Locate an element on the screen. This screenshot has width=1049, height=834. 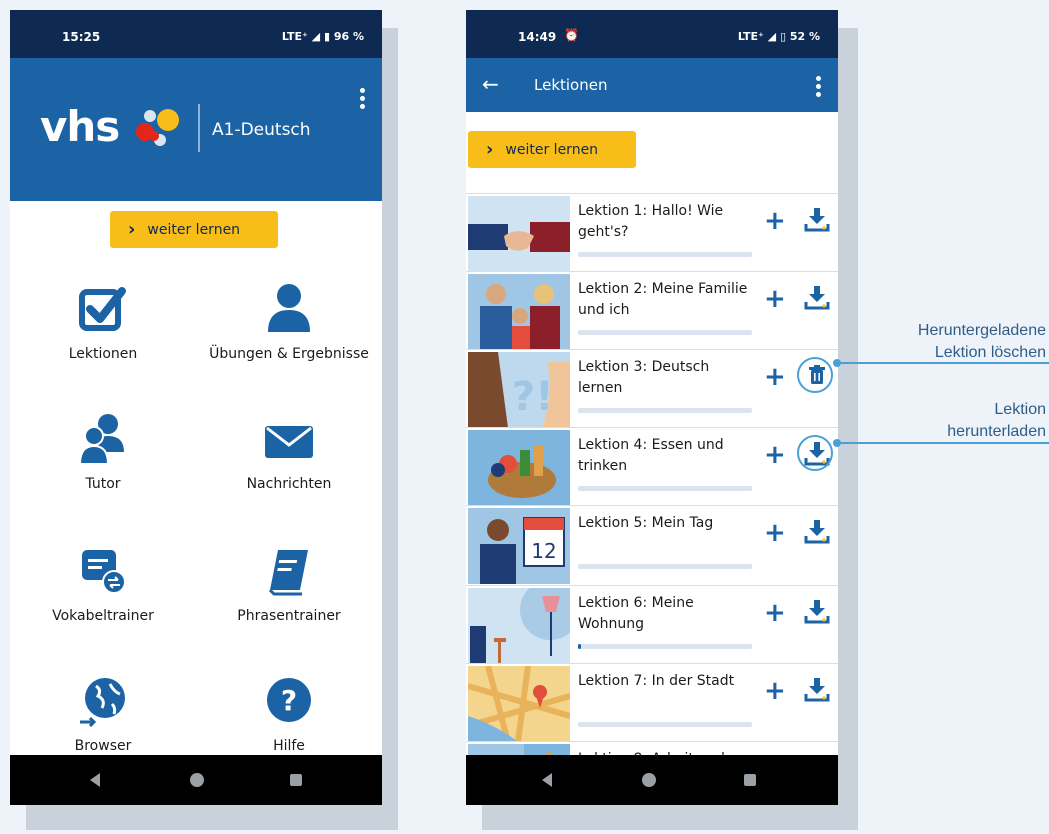
tile-label: Vokabeltrainer is located at coordinates (103, 616).